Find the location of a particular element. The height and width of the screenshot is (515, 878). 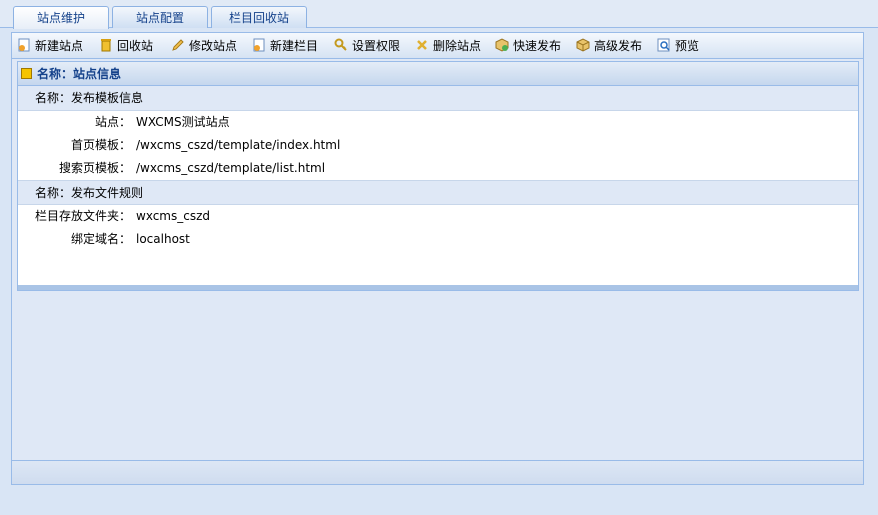

group-title-publish-rules: 名称：发布文件规则 is located at coordinates (438, 192).